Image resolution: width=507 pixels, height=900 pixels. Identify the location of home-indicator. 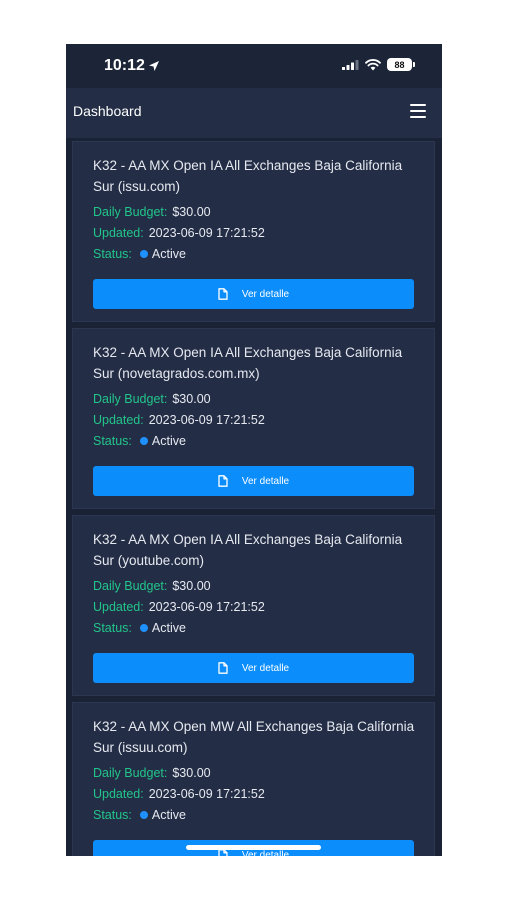
(253, 847).